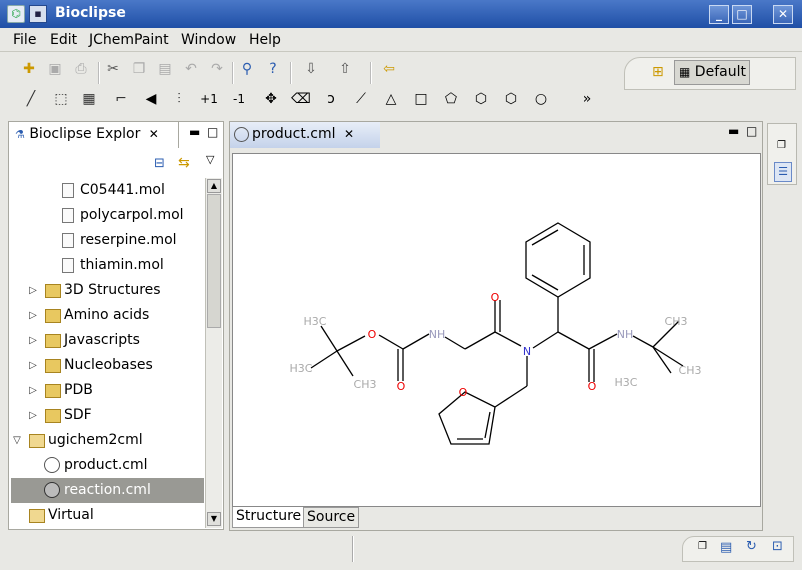 The width and height of the screenshot is (802, 570). I want to click on ruler-icon: ⟋, so click(361, 99).